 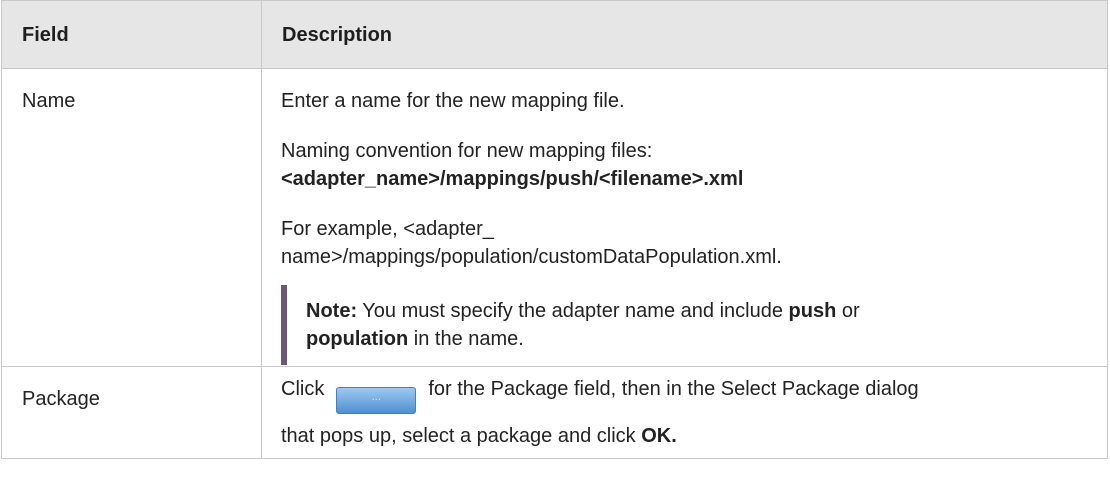 What do you see at coordinates (131, 217) in the screenshot?
I see `field-name: Name` at bounding box center [131, 217].